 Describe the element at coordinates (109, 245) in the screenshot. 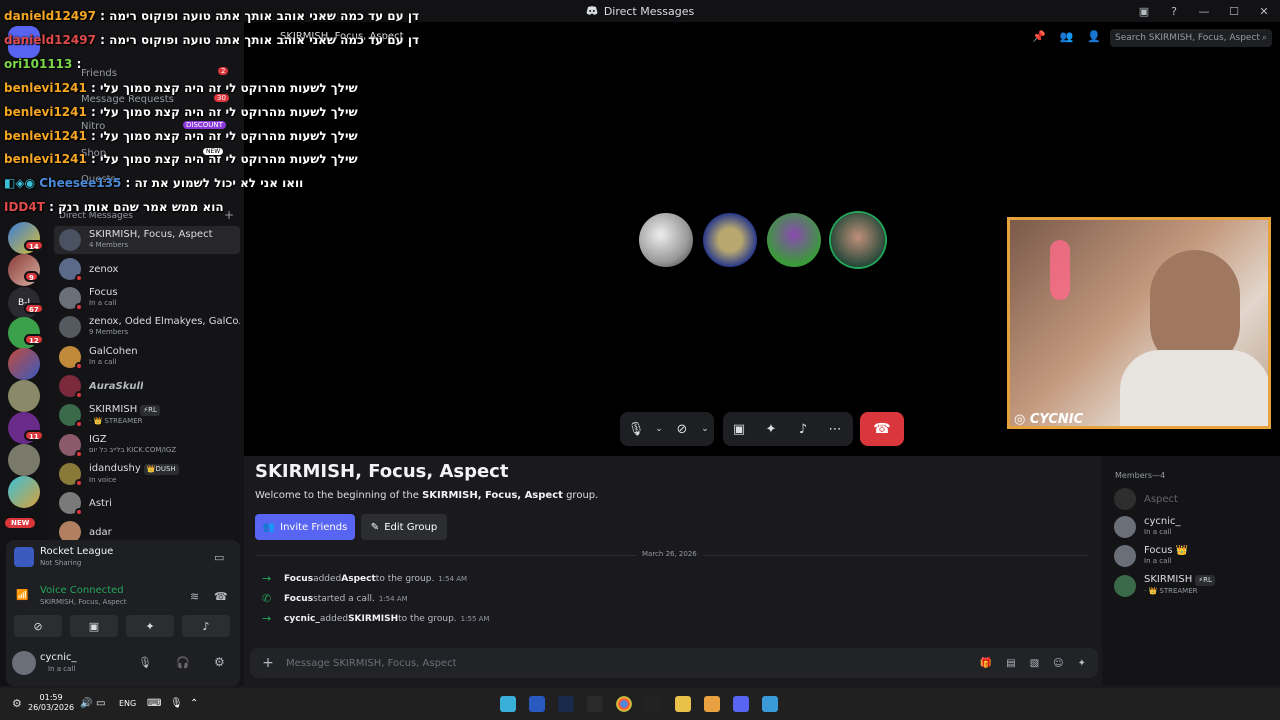

I see `dm-sub: 4 Members` at that location.